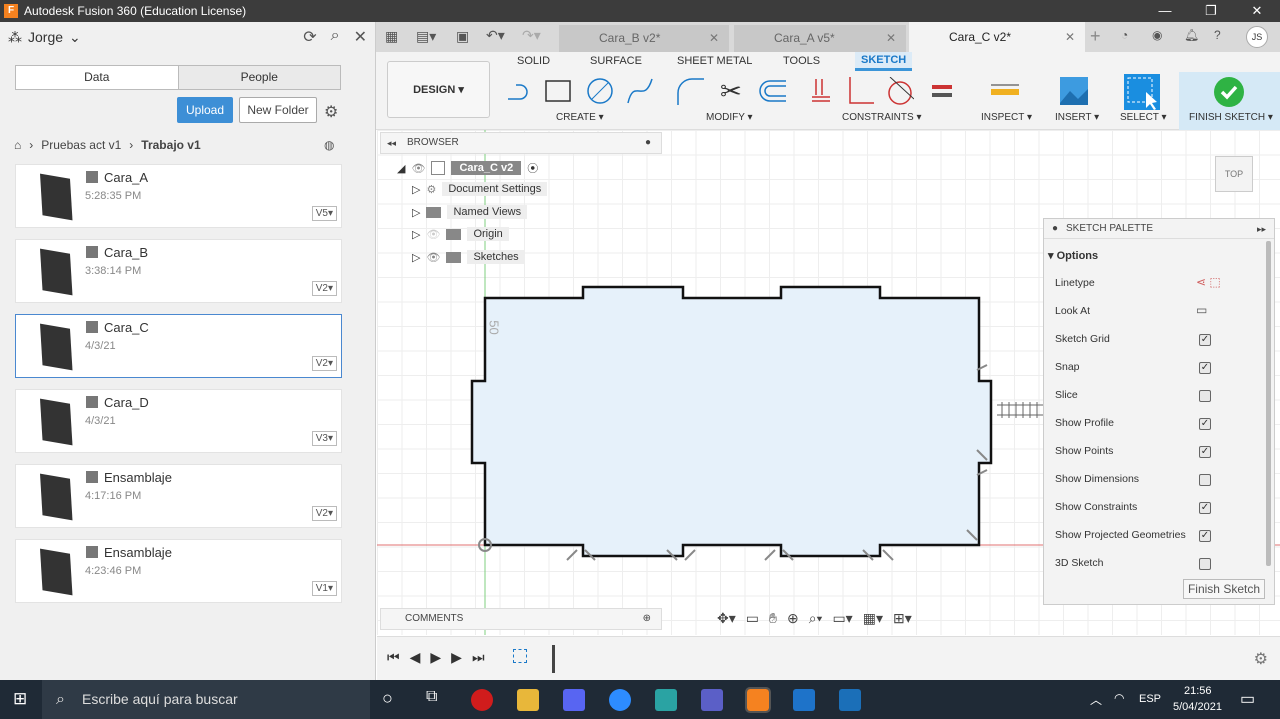 This screenshot has width=1280, height=719. Describe the element at coordinates (644, 38) in the screenshot. I see `tab-cara-b: Cara_B v2* ✕` at that location.